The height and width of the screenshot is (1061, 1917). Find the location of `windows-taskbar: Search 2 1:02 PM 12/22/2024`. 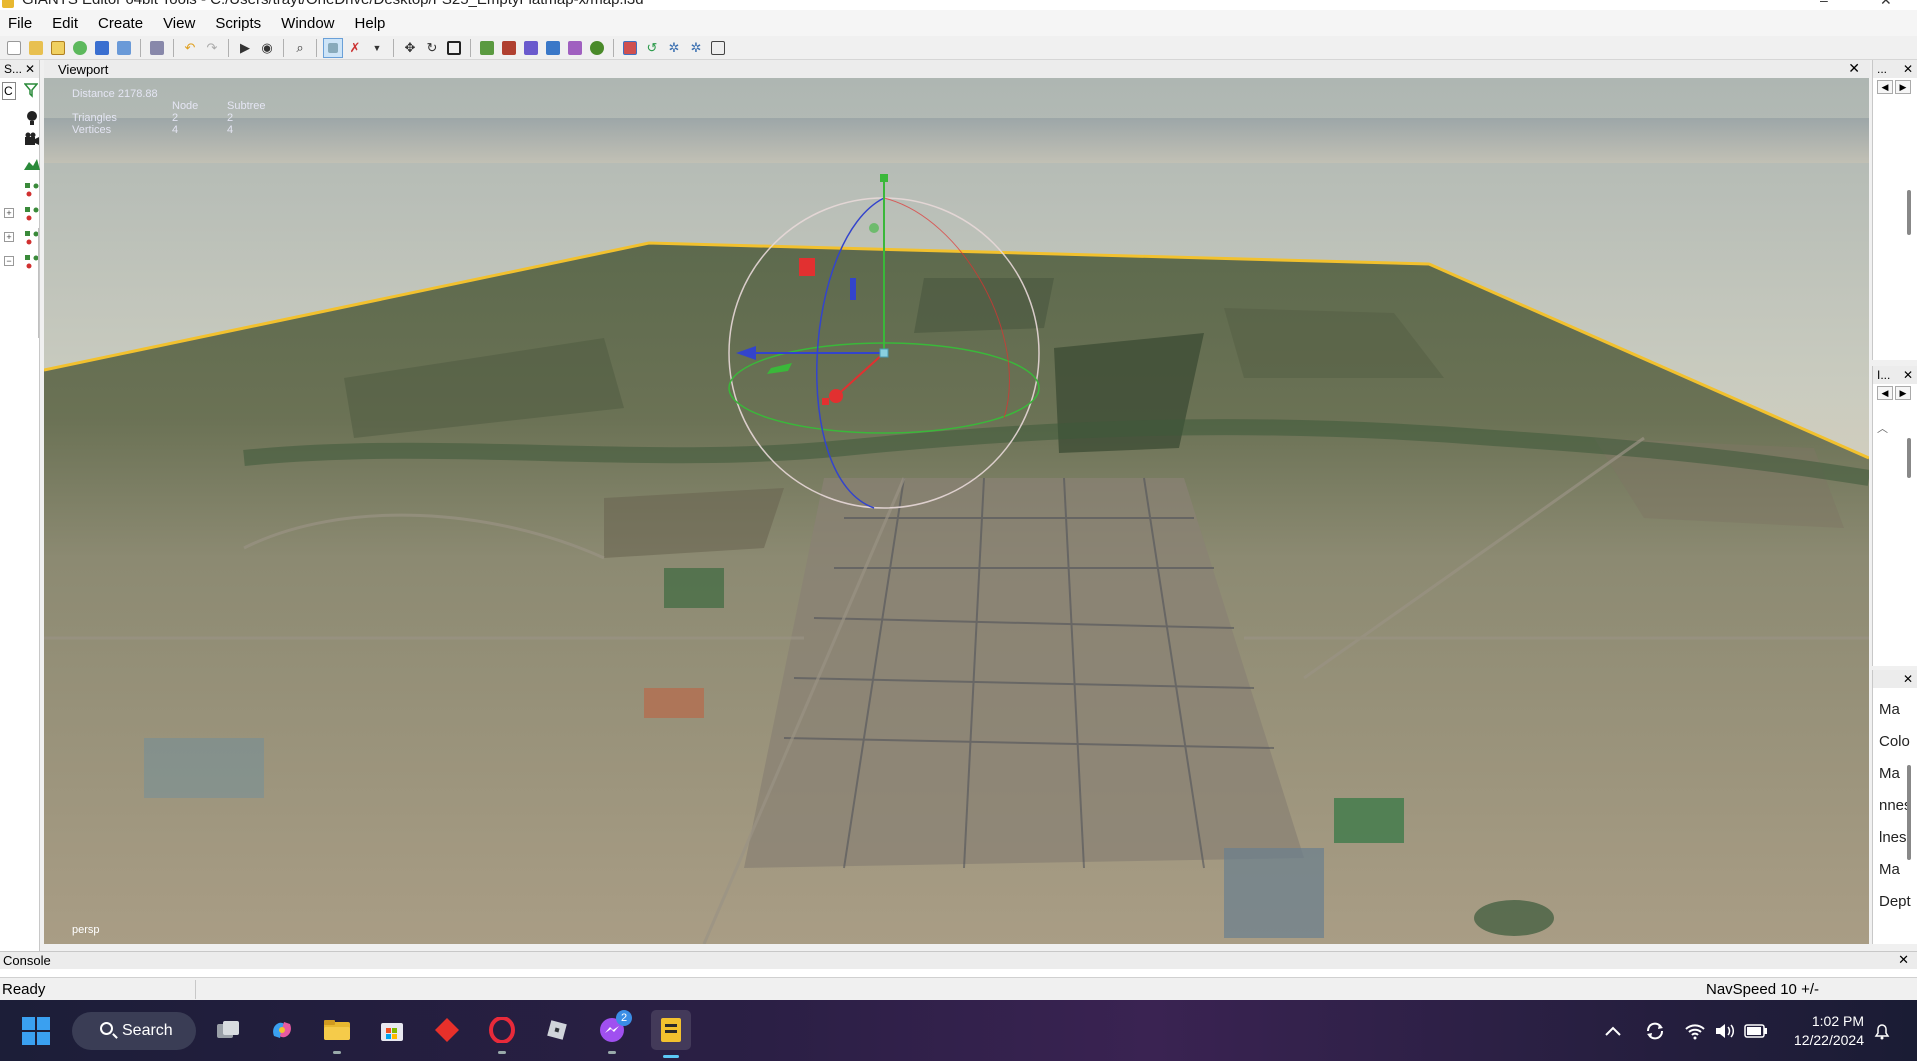

windows-taskbar: Search 2 1:02 PM 12/22/2024 is located at coordinates (958, 1030).